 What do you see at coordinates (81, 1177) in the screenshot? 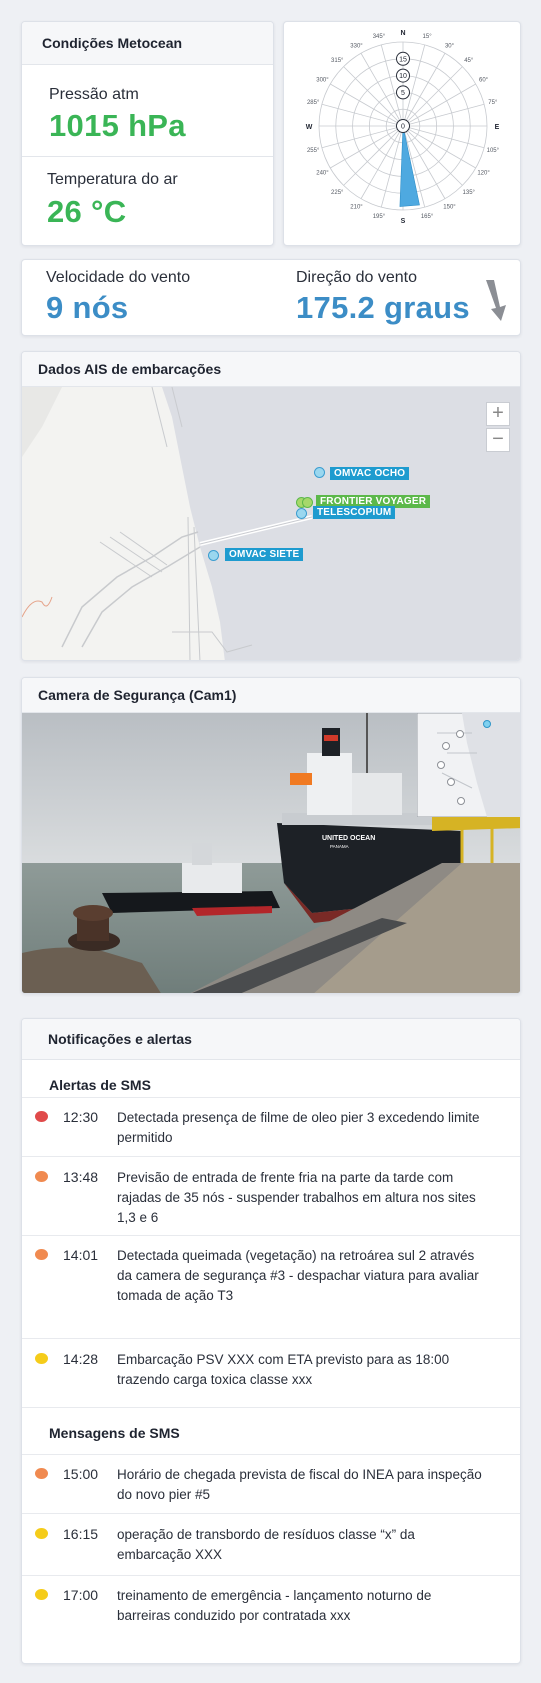
I see `alert-time: 13:48` at bounding box center [81, 1177].